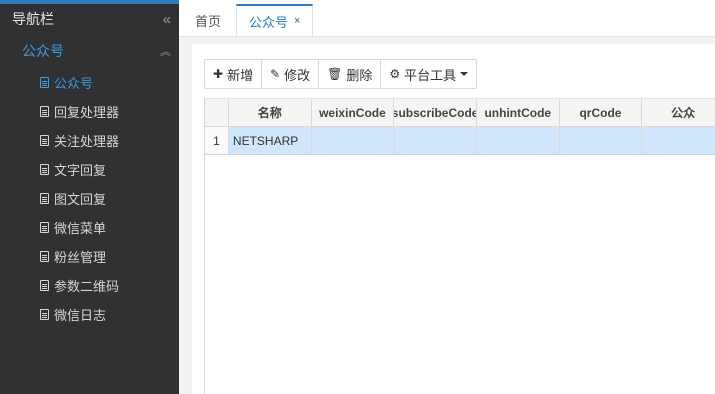 This screenshot has height=394, width=715. I want to click on sidebar-item-label: 公众号, so click(74, 83).